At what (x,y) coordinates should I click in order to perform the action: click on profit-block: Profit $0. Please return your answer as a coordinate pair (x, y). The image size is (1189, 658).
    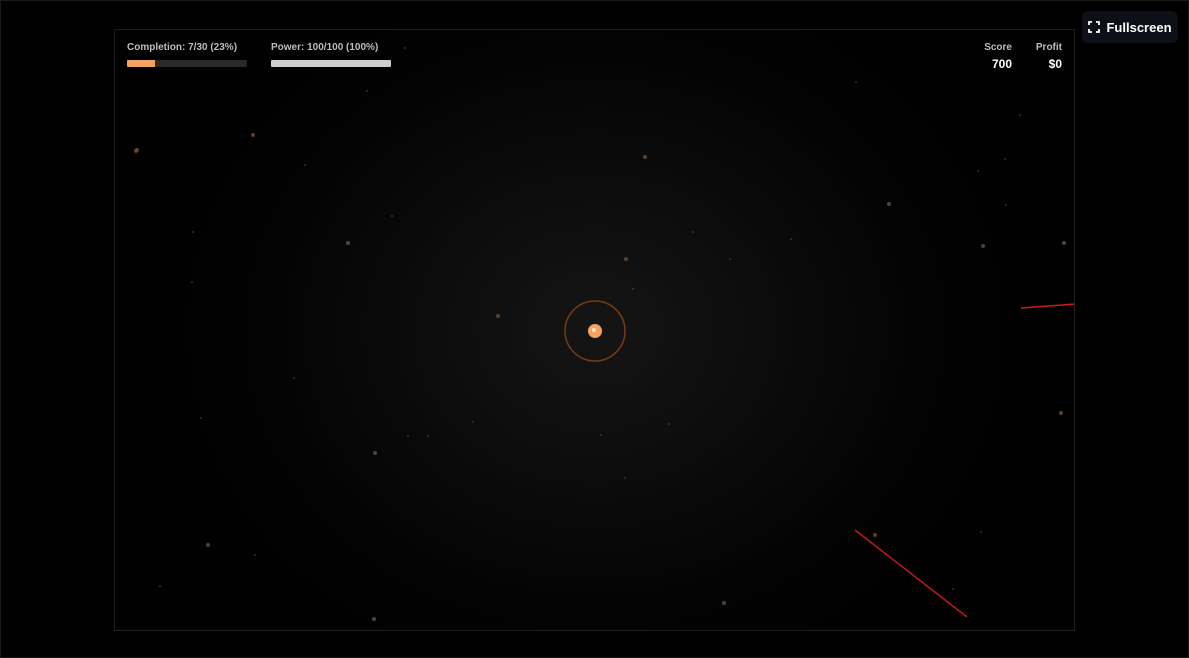
    Looking at the image, I should click on (1049, 56).